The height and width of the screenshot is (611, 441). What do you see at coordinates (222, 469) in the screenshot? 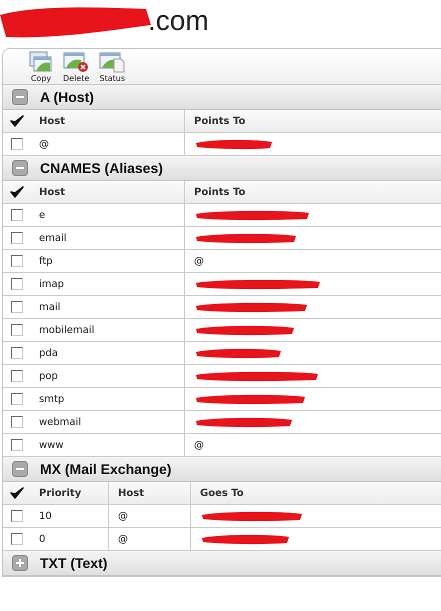
I see `section-header: MX (Mail Exchange)` at bounding box center [222, 469].